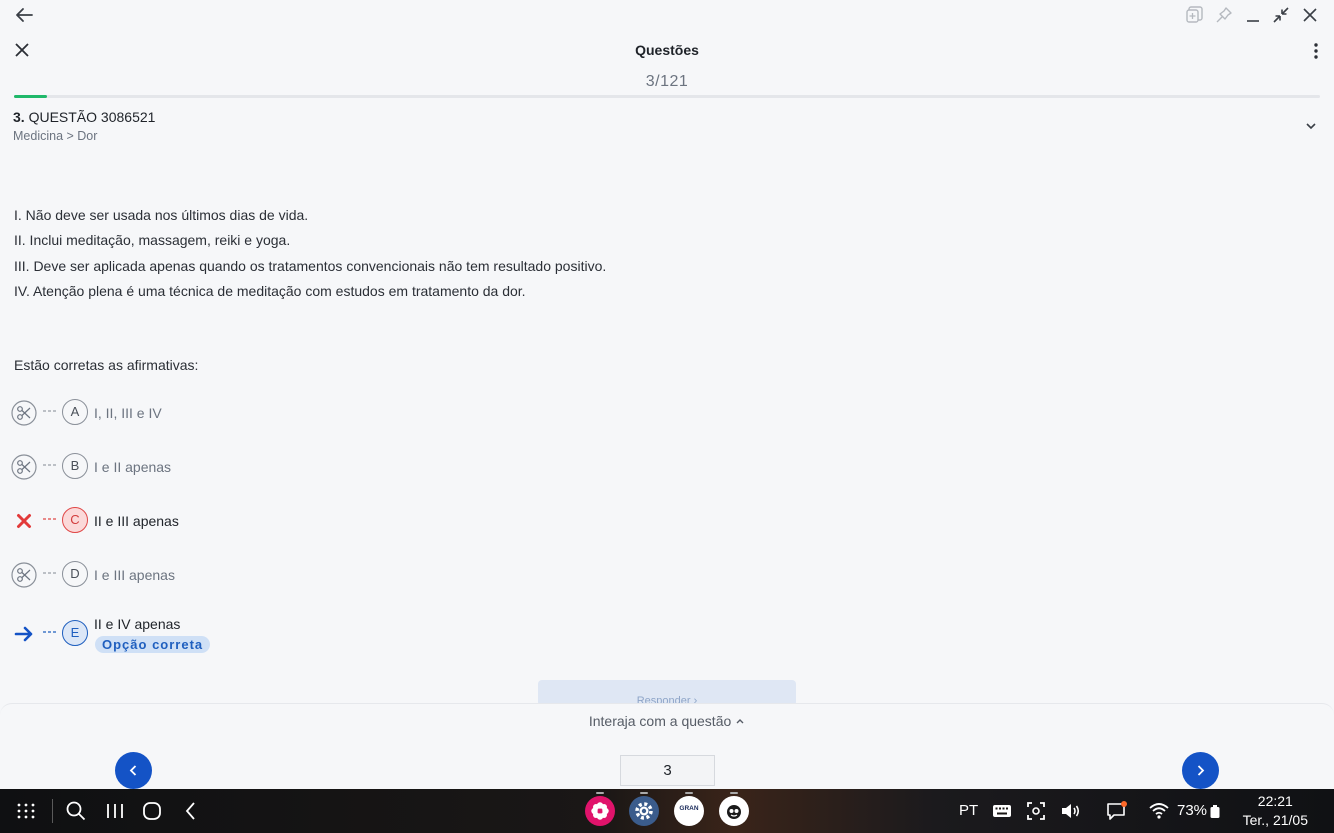 This screenshot has width=1334, height=833. Describe the element at coordinates (660, 721) in the screenshot. I see `interact-label: Interaja com a questão` at that location.